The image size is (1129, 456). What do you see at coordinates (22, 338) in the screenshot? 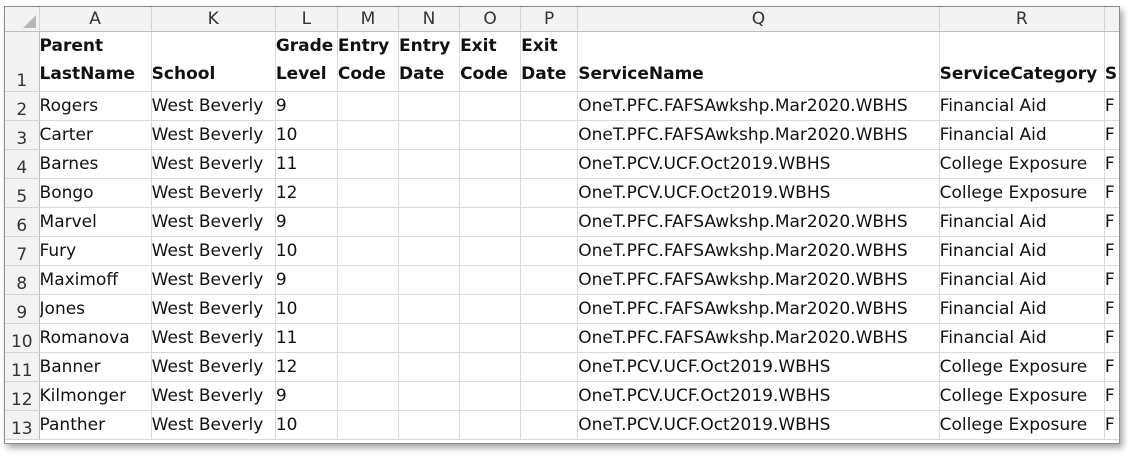
I see `row-header: 10` at bounding box center [22, 338].